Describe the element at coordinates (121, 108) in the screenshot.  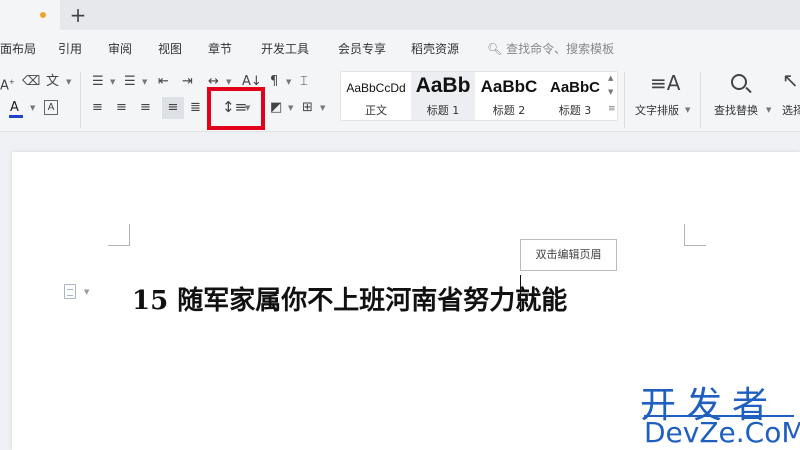
I see `align-center-icon: ≡` at that location.